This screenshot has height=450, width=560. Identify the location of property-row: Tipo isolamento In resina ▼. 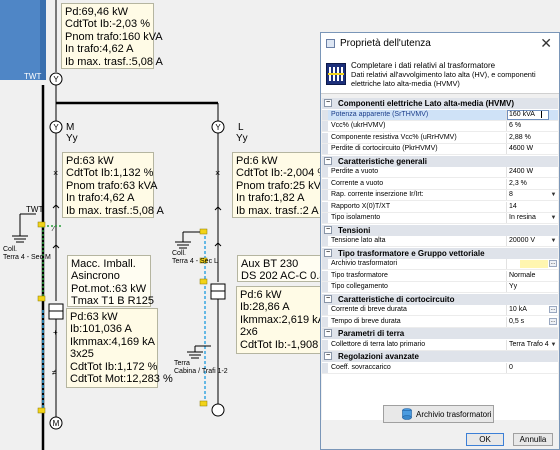
(440, 218).